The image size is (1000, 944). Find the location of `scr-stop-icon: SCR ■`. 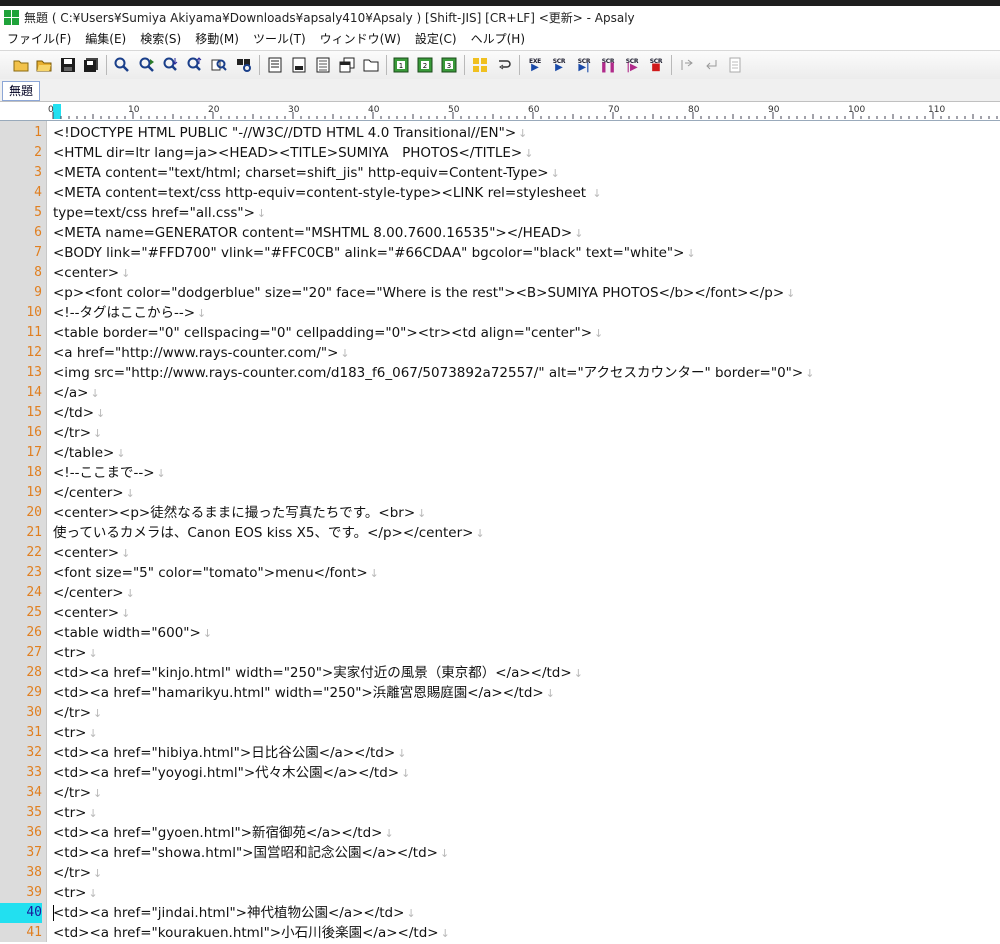

scr-stop-icon: SCR ■ is located at coordinates (656, 65).